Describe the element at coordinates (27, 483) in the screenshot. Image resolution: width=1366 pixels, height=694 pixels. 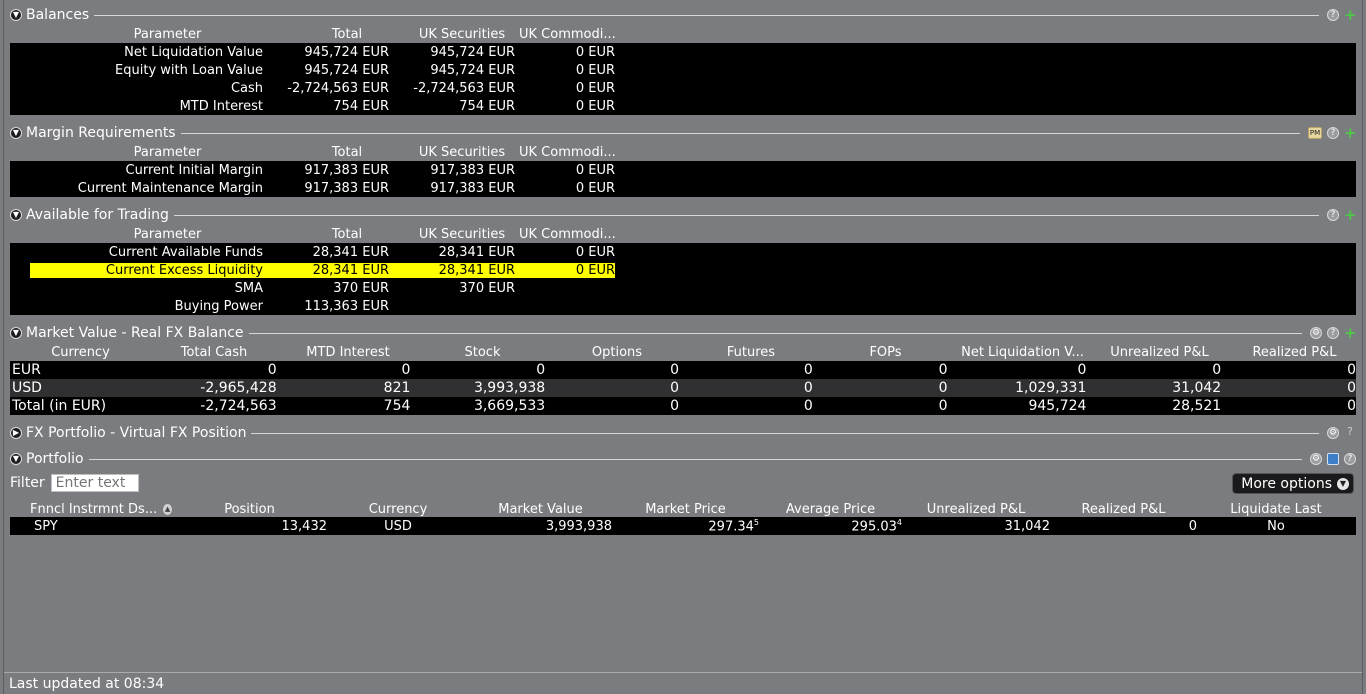
I see `filter-label: Filter` at that location.